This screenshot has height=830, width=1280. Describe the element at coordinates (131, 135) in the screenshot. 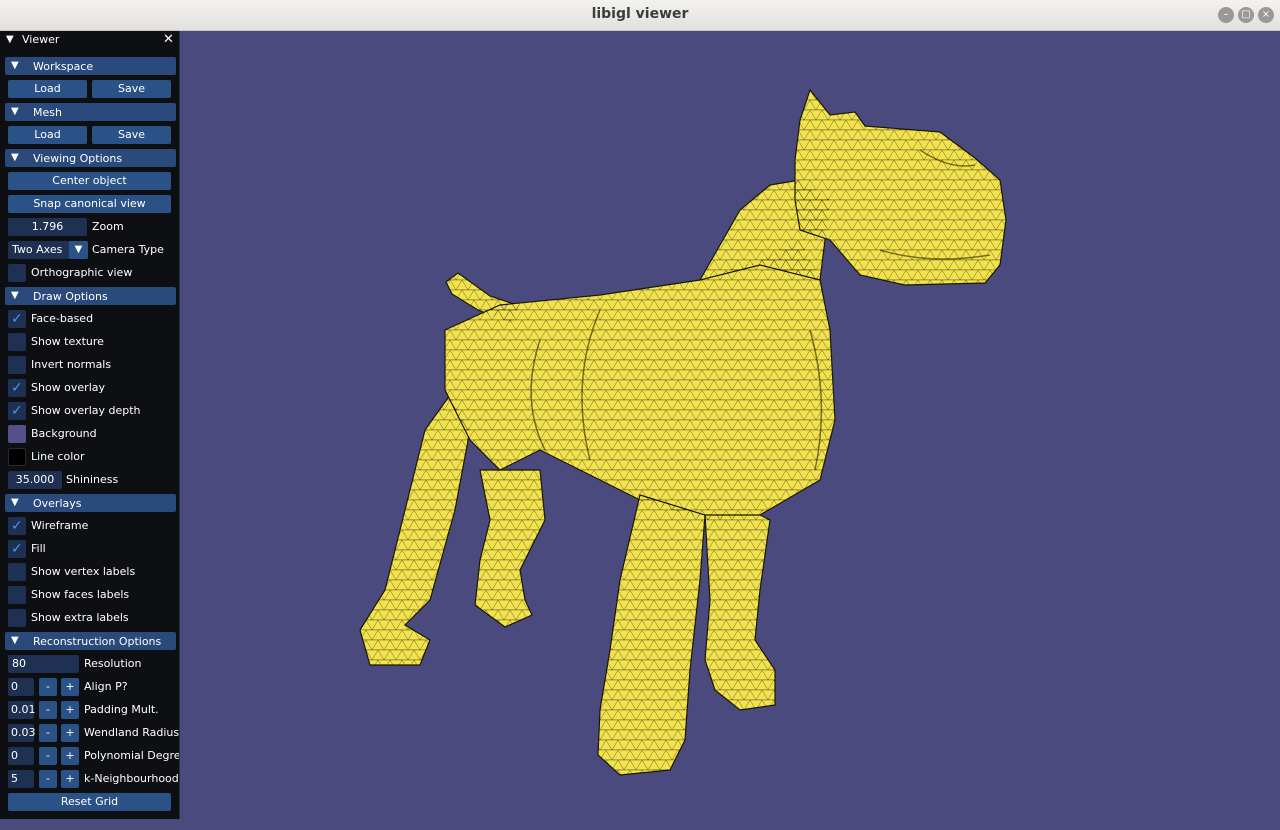

I see `mesh-save-button: Save` at that location.